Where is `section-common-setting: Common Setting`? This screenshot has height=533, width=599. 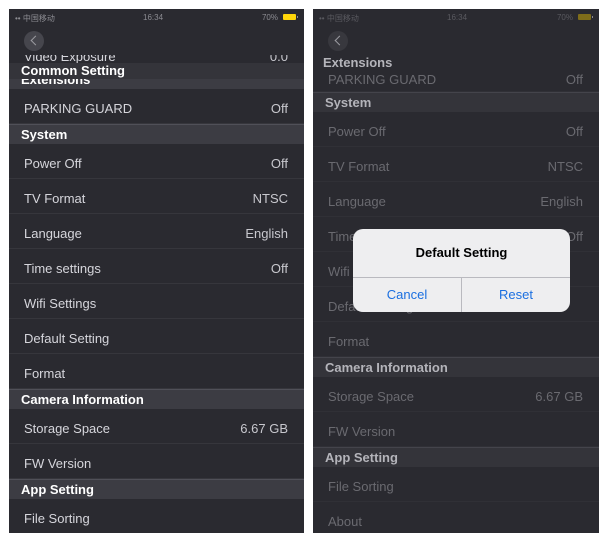
section-common-setting: Common Setting is located at coordinates (156, 71).